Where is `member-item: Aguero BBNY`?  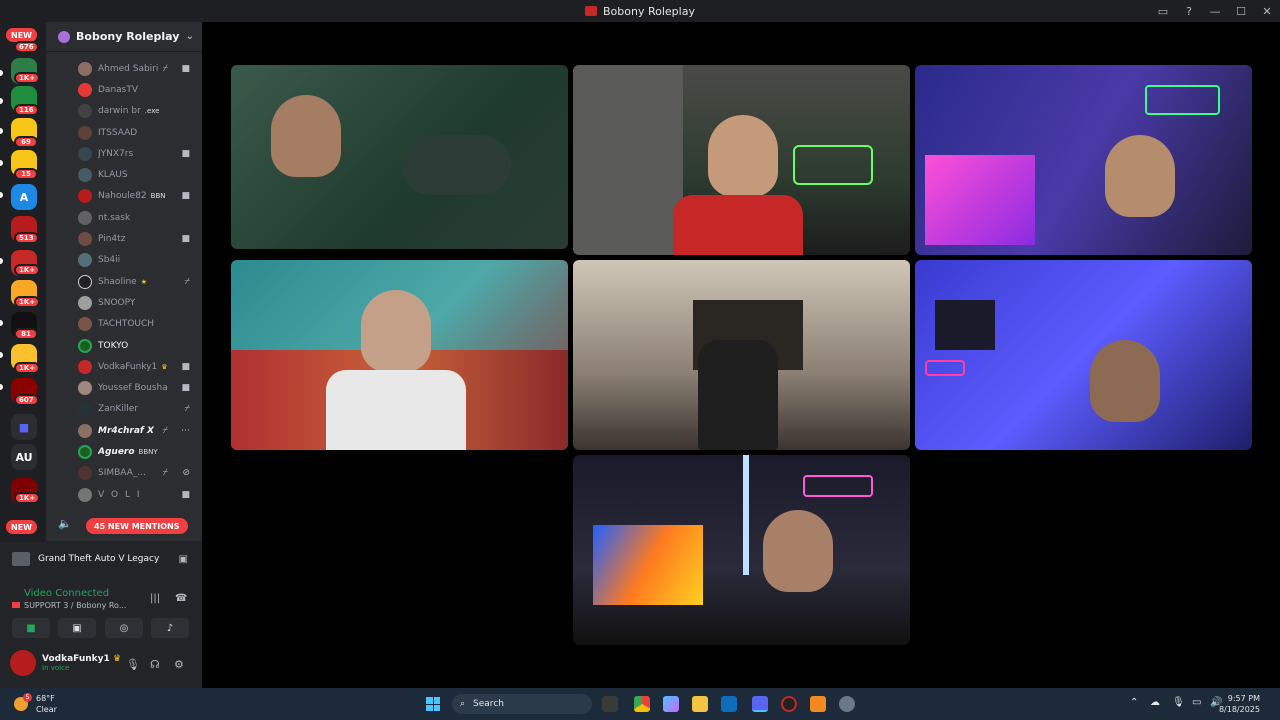
member-item: Aguero BBNY is located at coordinates (124, 451).